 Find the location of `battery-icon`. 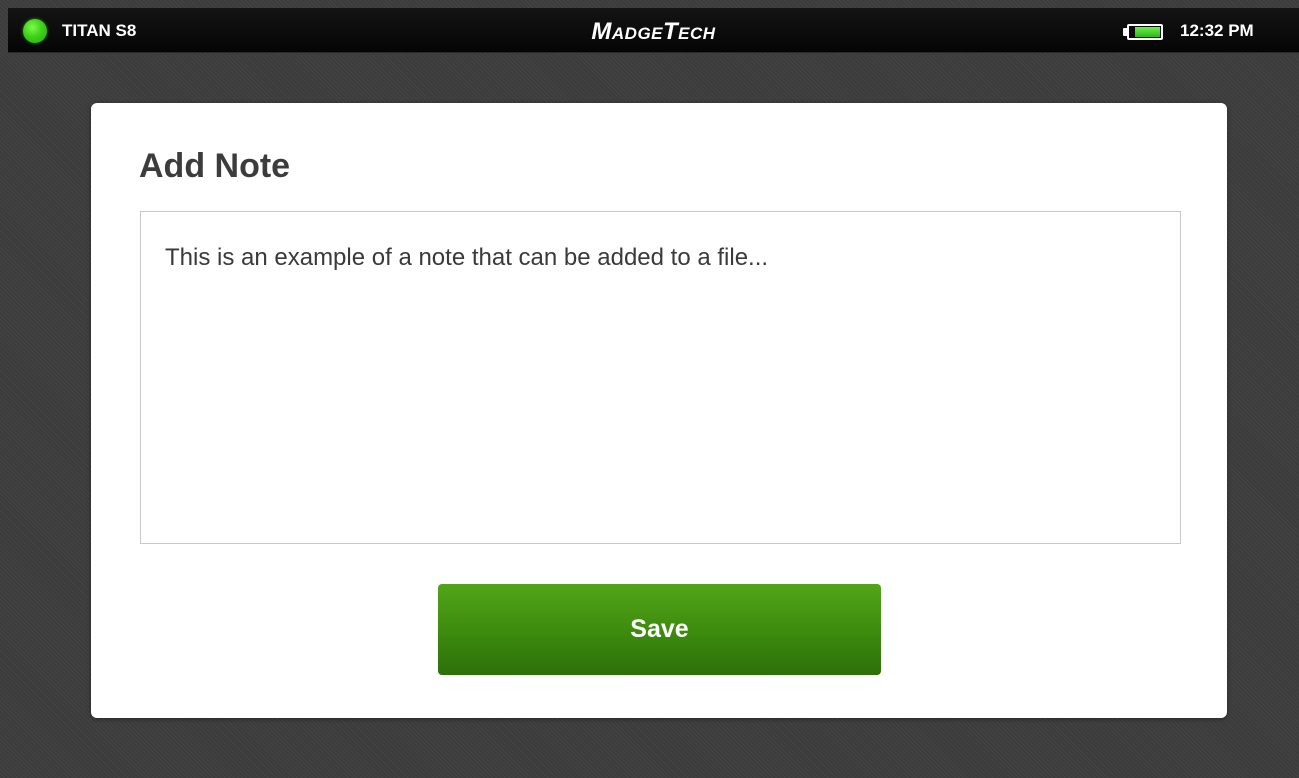

battery-icon is located at coordinates (1145, 32).